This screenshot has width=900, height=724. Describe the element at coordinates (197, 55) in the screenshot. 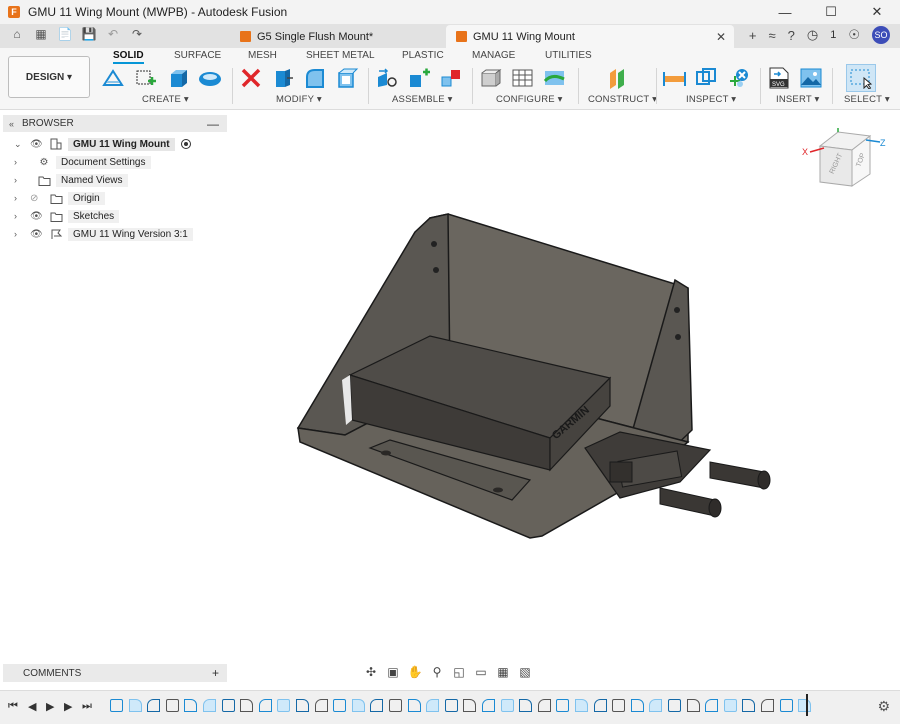

I see `tab-surface: SURFACE` at that location.